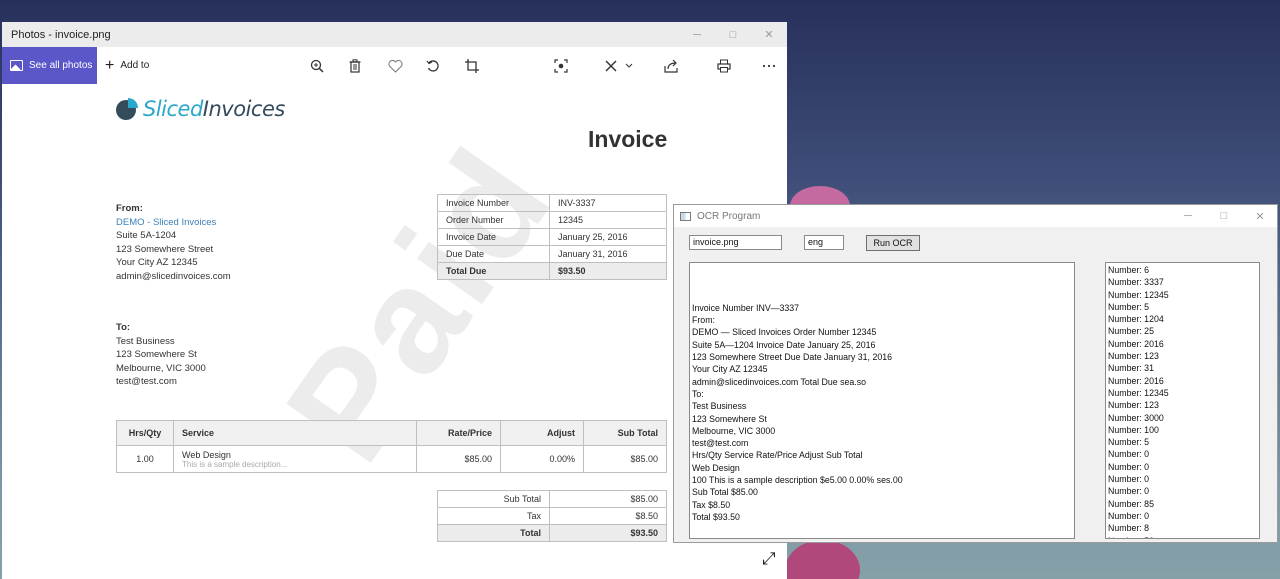 The height and width of the screenshot is (579, 1280). I want to click on item-rate: $85.00, so click(458, 459).